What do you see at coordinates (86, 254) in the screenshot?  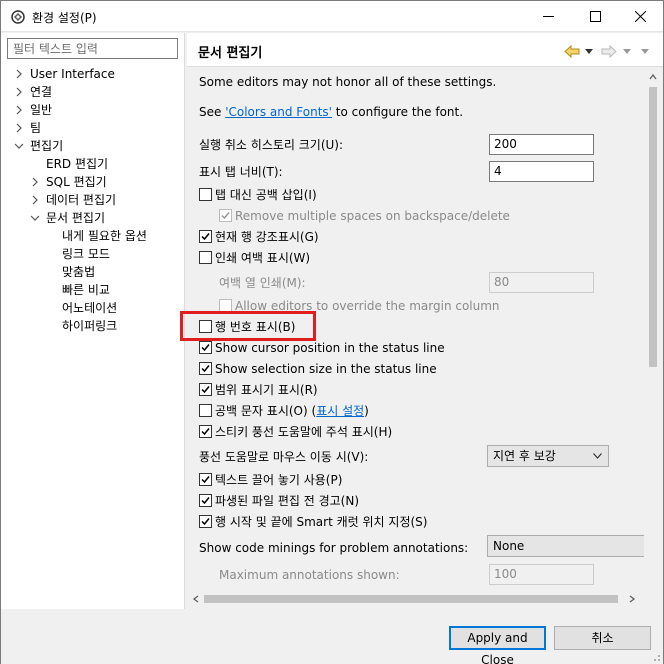 I see `tree-item-linked-mode: 링크 모드` at bounding box center [86, 254].